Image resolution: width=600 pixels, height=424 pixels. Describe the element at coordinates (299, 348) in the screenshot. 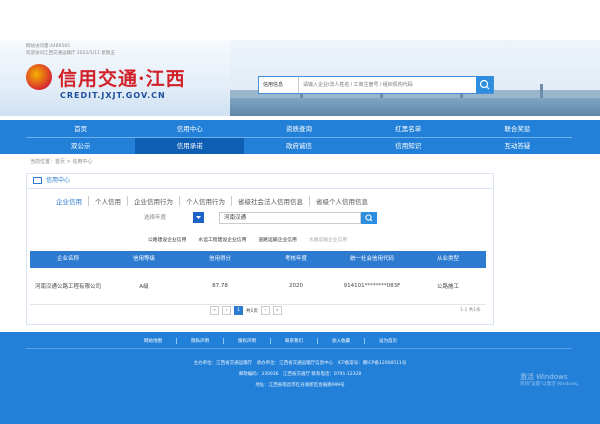

I see `footer-divider` at that location.